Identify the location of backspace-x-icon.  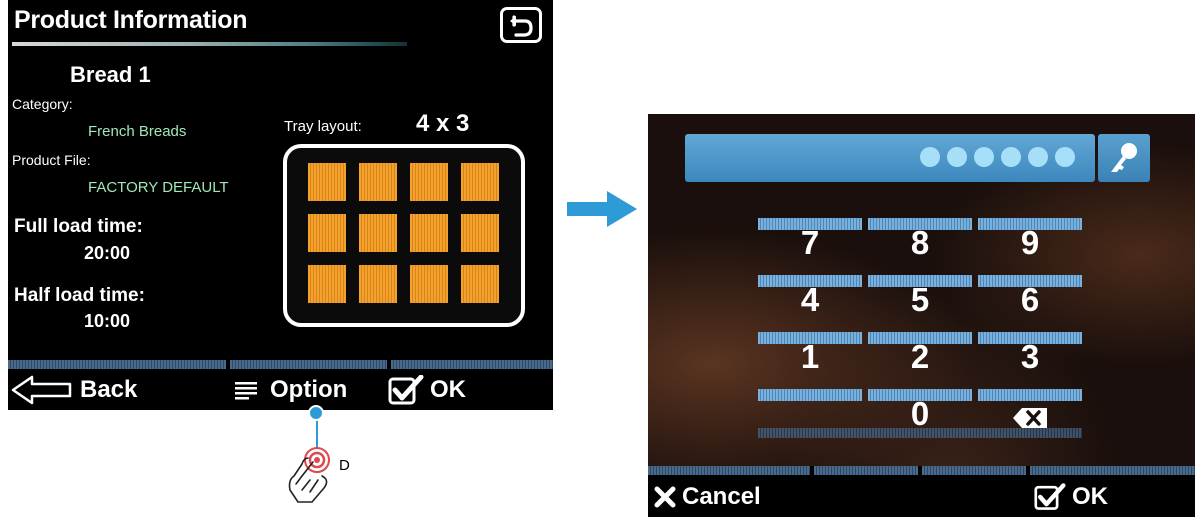
(1030, 418).